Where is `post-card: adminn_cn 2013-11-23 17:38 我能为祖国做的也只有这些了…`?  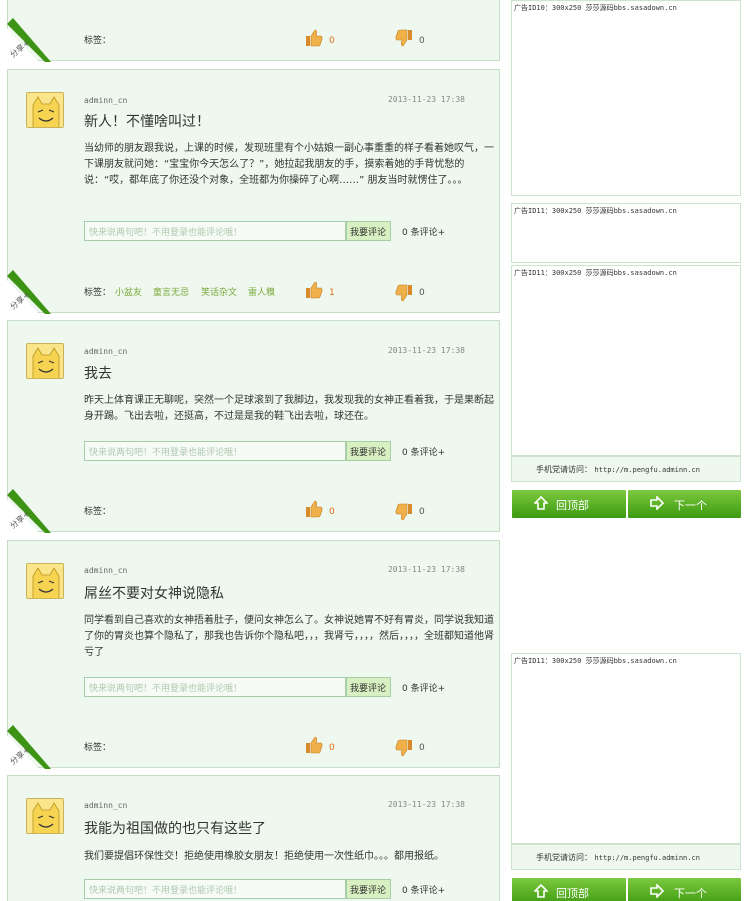 post-card: adminn_cn 2013-11-23 17:38 我能为祖国做的也只有这些了… is located at coordinates (253, 838).